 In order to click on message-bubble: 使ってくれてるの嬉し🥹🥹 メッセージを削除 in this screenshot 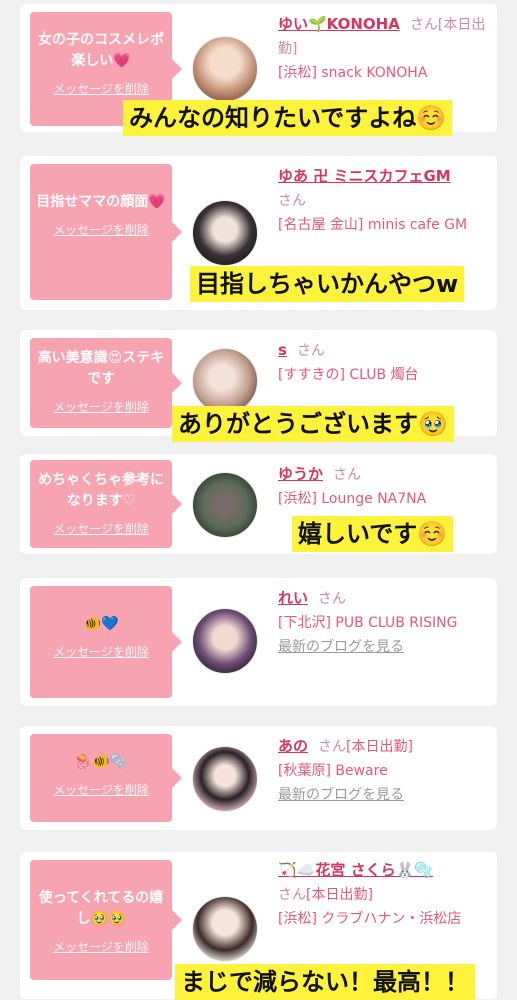, I will do `click(106, 920)`.